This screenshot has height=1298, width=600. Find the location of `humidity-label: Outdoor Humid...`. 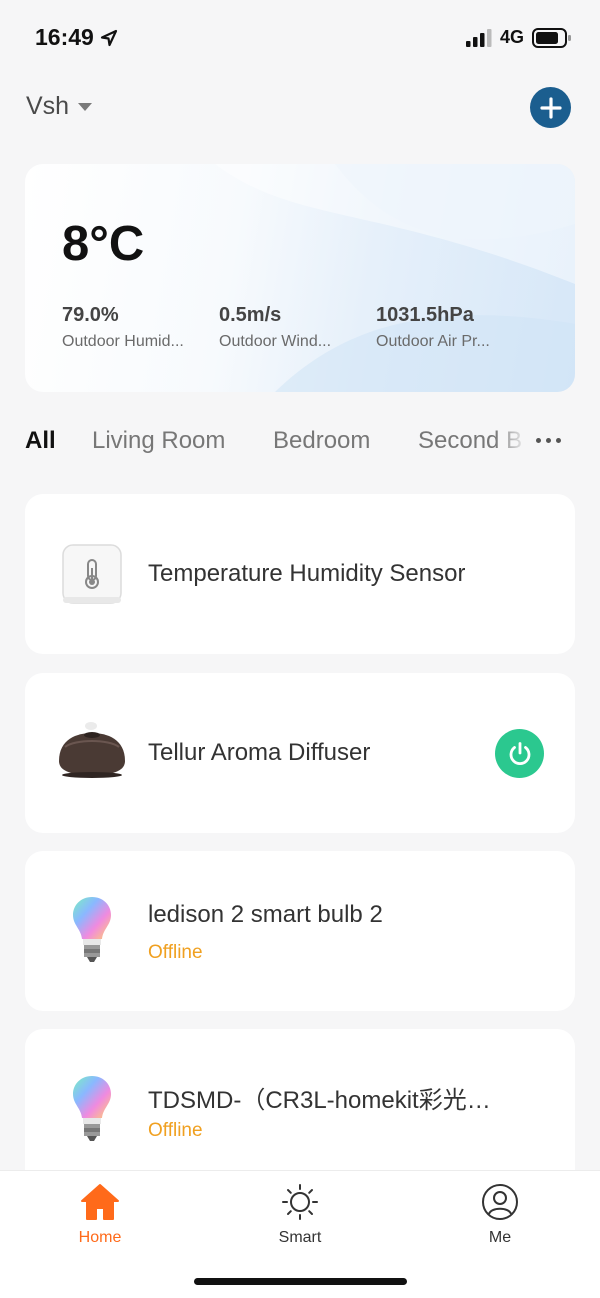

humidity-label: Outdoor Humid... is located at coordinates (123, 341).